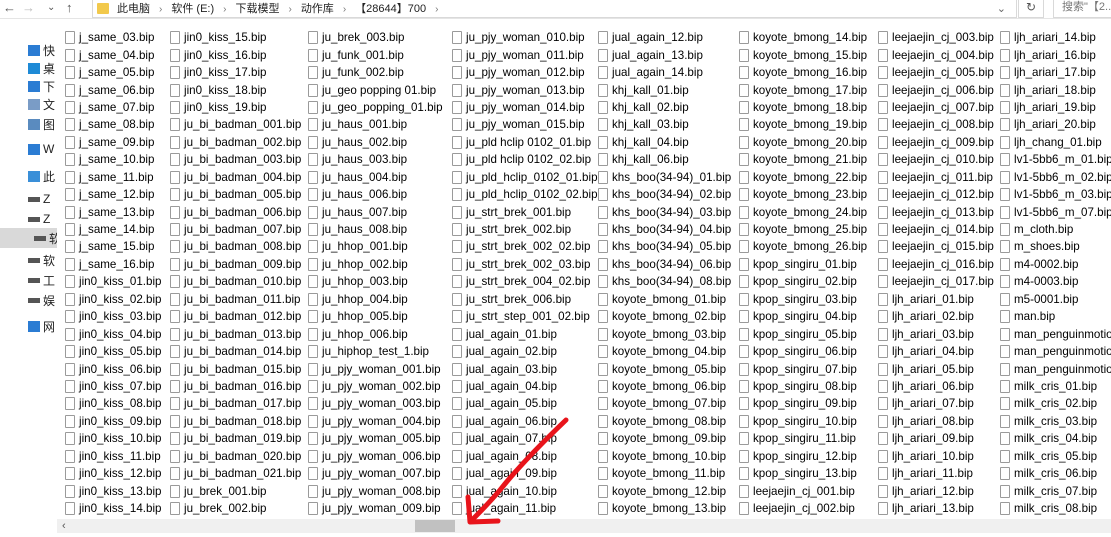  Describe the element at coordinates (808, 456) in the screenshot. I see `file-item: kpop_singiru_12.bip` at that location.